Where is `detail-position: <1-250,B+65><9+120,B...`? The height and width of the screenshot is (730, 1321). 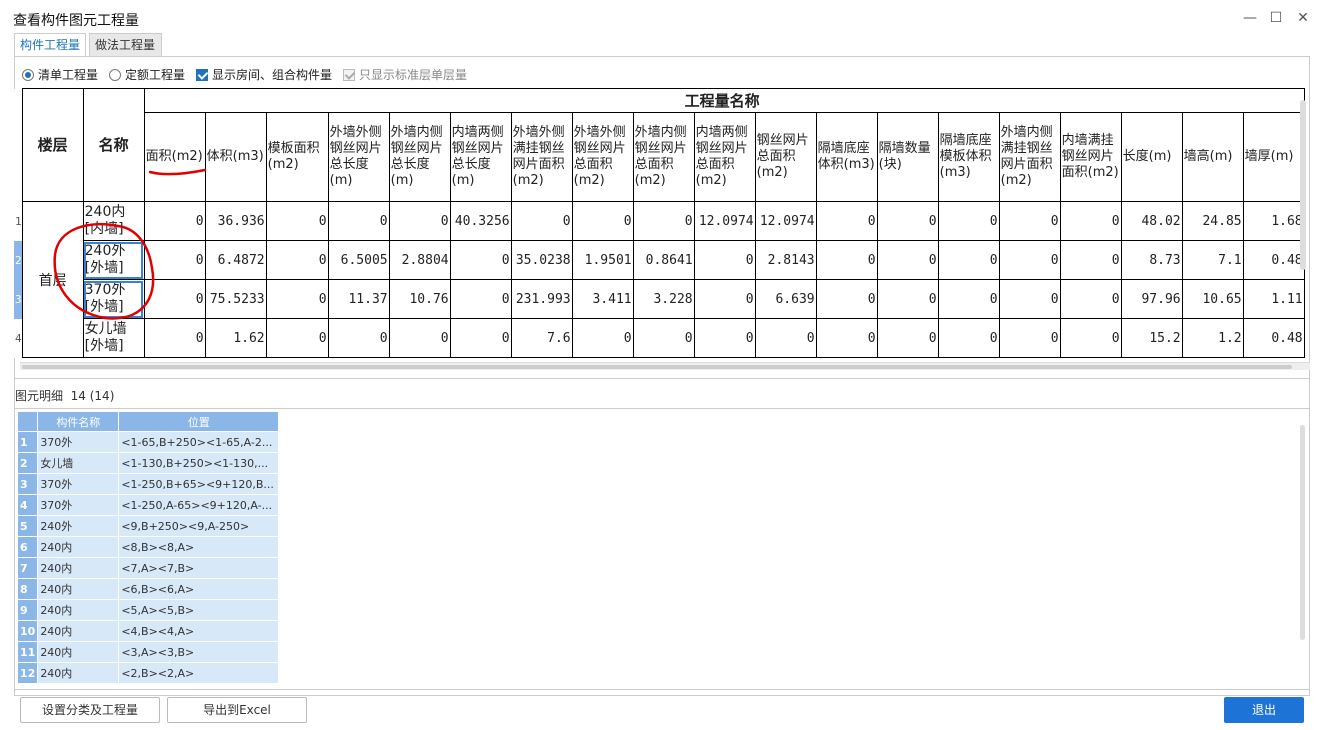 detail-position: <1-250,B+65><9+120,B... is located at coordinates (199, 484).